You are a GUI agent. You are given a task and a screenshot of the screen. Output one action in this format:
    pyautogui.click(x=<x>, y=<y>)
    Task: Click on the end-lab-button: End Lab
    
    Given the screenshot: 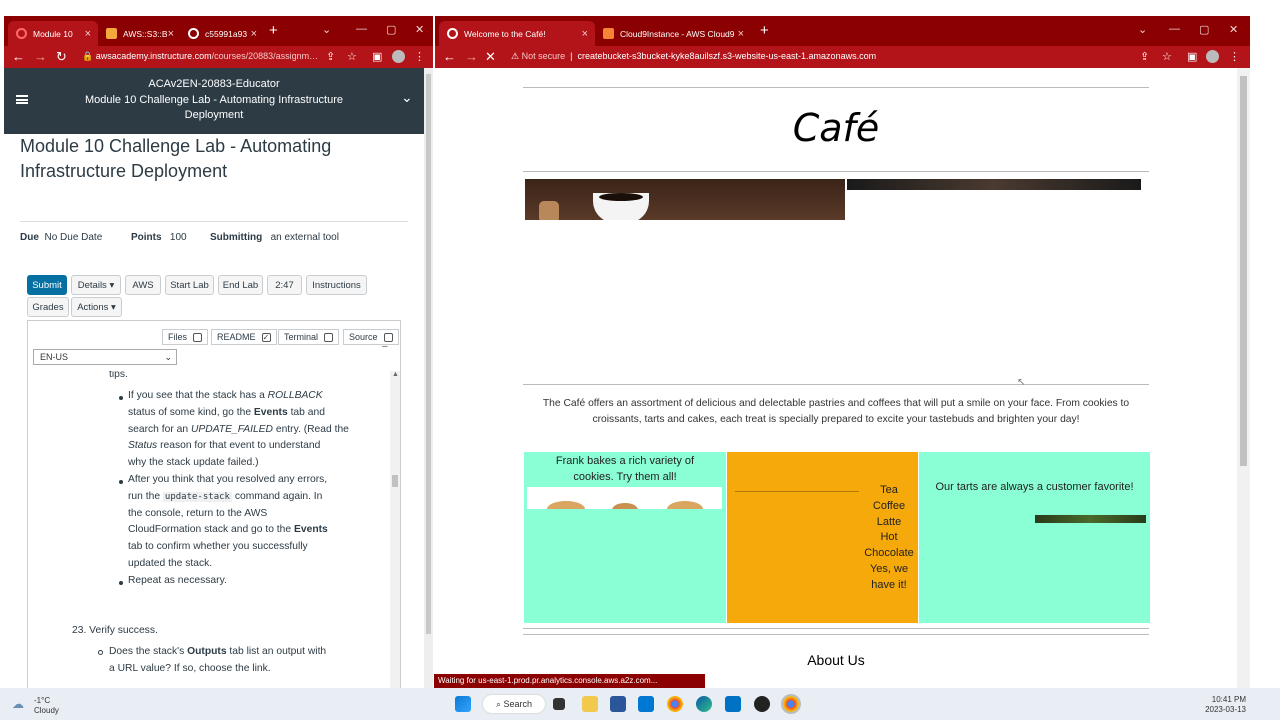 What is the action you would take?
    pyautogui.click(x=240, y=285)
    